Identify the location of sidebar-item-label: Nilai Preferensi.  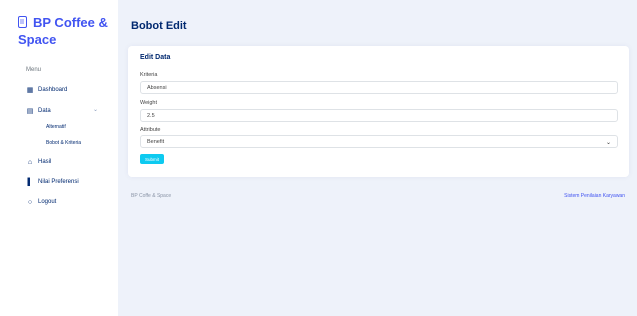
(58, 182).